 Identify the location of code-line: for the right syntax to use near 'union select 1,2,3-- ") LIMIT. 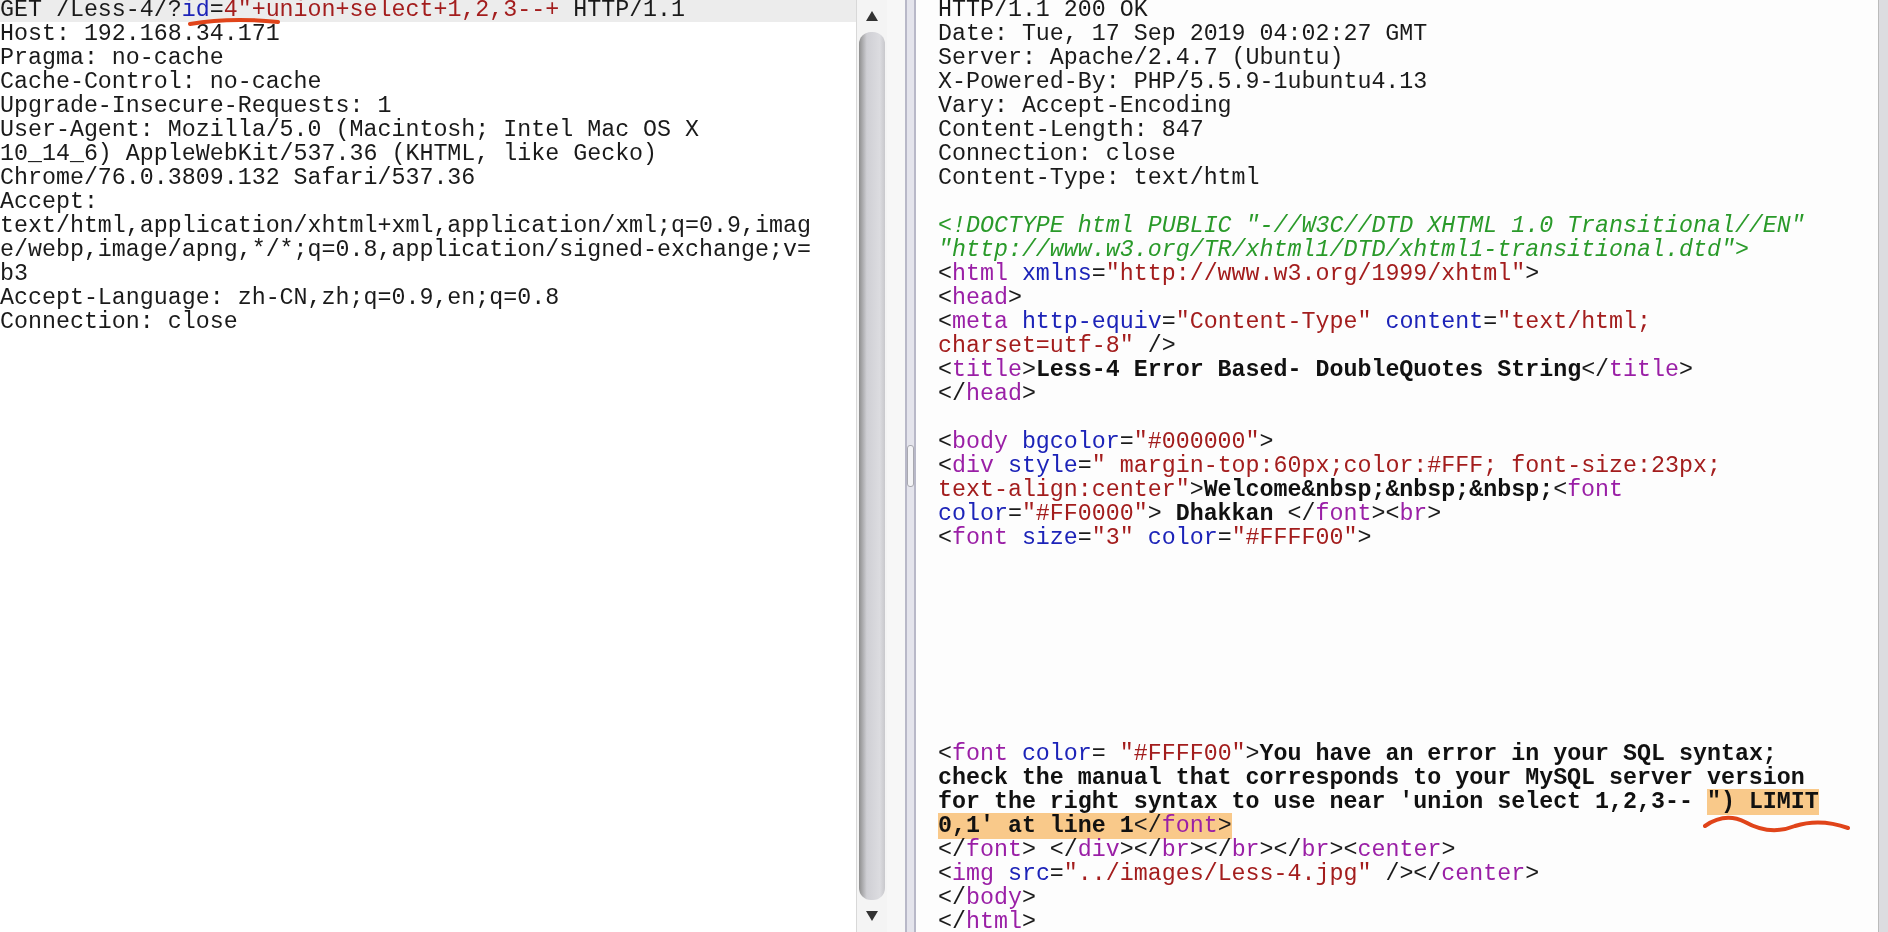
(1379, 802).